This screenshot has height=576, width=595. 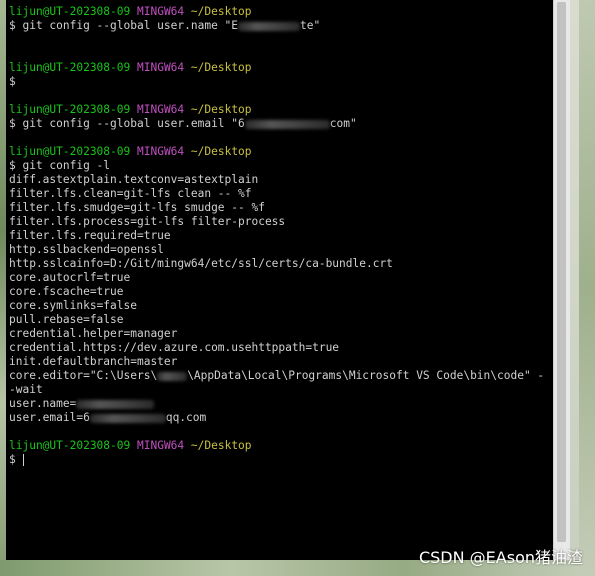 What do you see at coordinates (93, 333) in the screenshot?
I see `config-output-line: credential.helper=manager` at bounding box center [93, 333].